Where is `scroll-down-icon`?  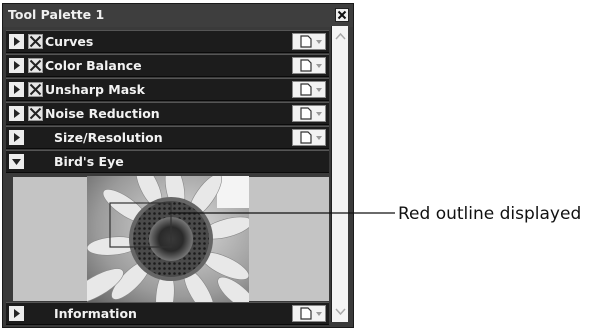
scroll-down-icon is located at coordinates (340, 311).